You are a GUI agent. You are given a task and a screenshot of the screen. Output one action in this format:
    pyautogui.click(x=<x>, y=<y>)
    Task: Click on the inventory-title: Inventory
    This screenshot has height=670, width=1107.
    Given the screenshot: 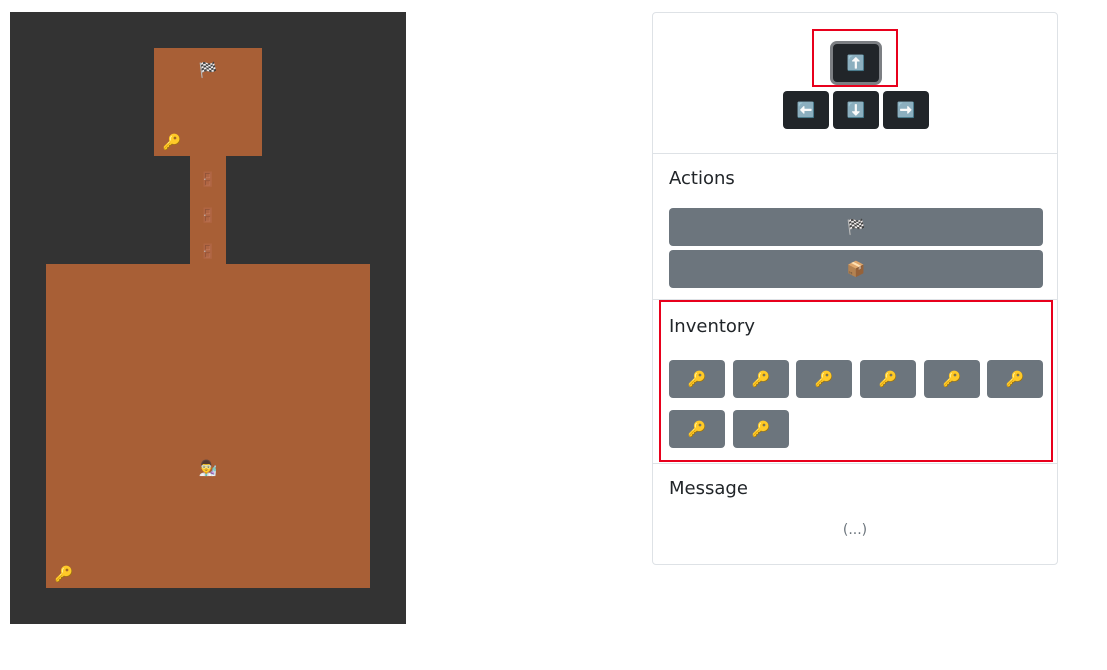 What is the action you would take?
    pyautogui.click(x=712, y=326)
    